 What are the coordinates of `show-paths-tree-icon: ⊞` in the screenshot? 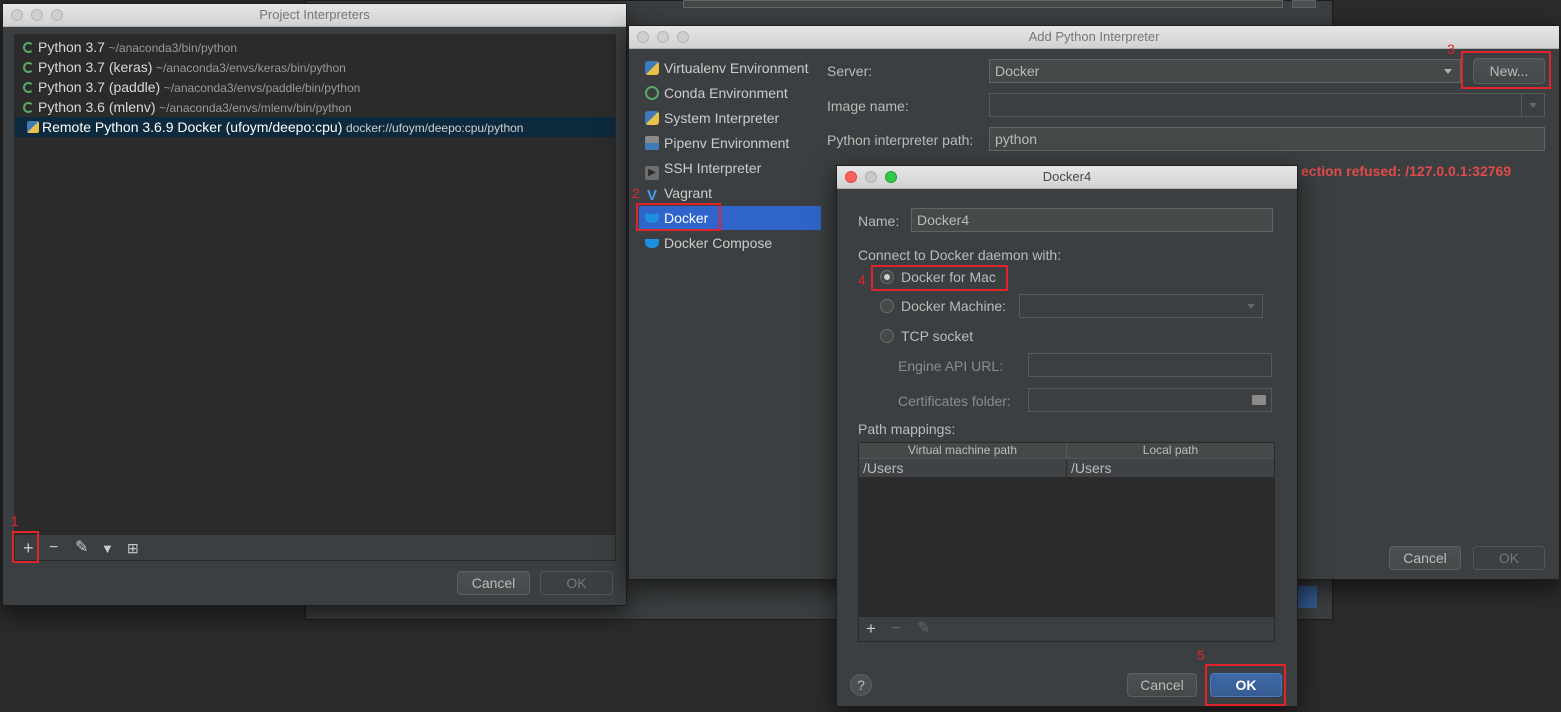 It's located at (133, 548).